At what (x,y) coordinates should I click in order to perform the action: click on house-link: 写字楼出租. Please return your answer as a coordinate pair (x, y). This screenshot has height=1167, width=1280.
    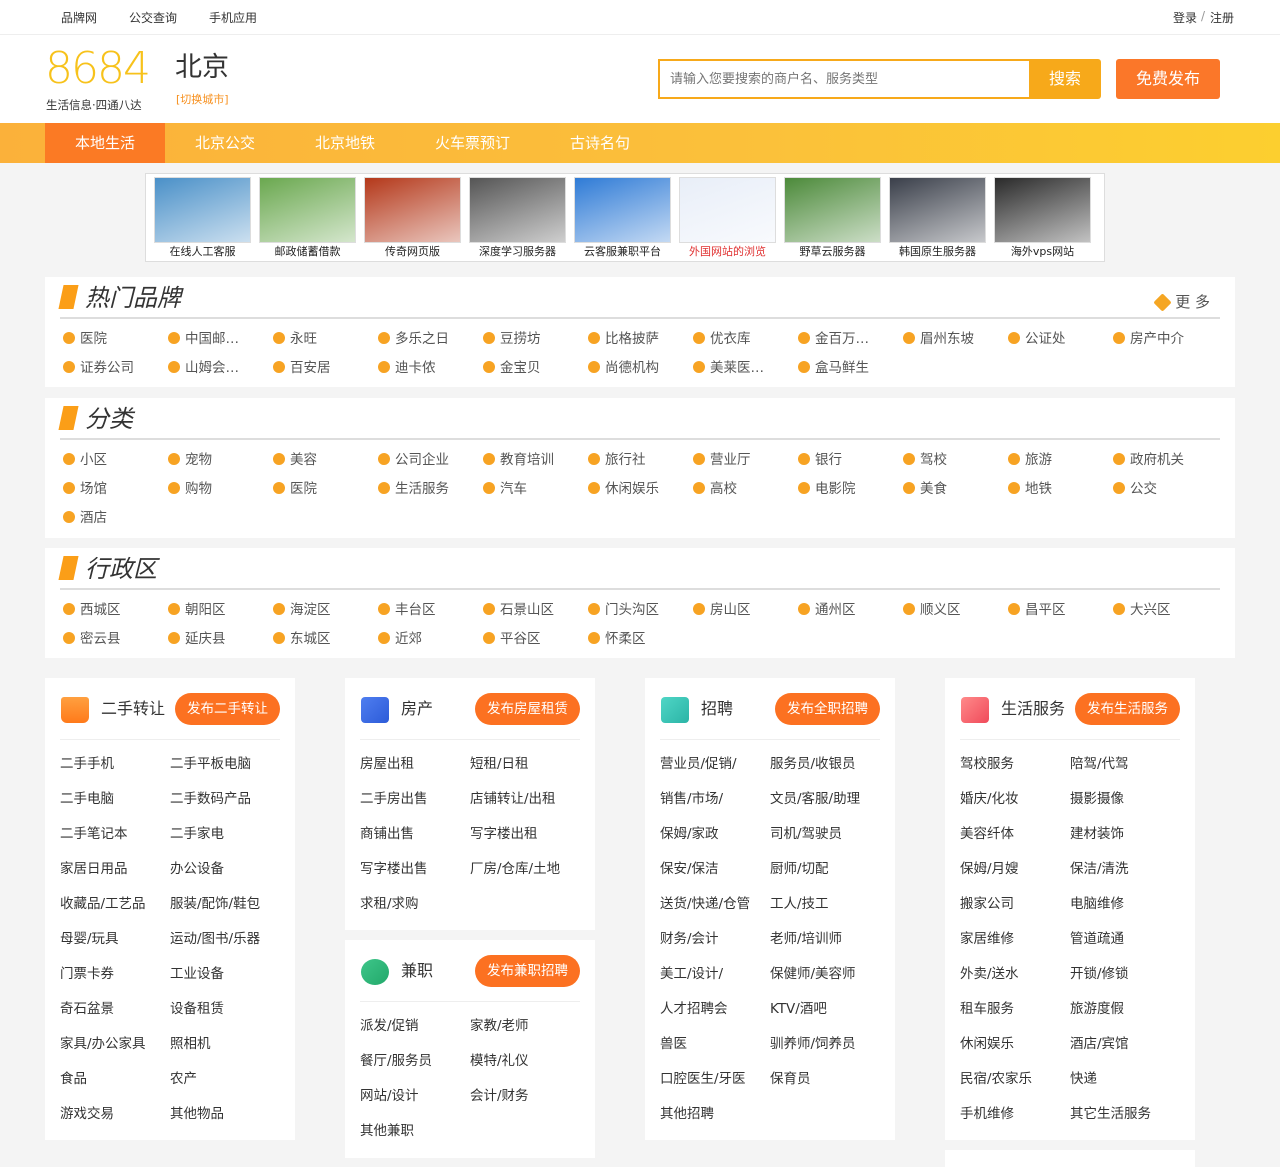
    Looking at the image, I should click on (525, 841).